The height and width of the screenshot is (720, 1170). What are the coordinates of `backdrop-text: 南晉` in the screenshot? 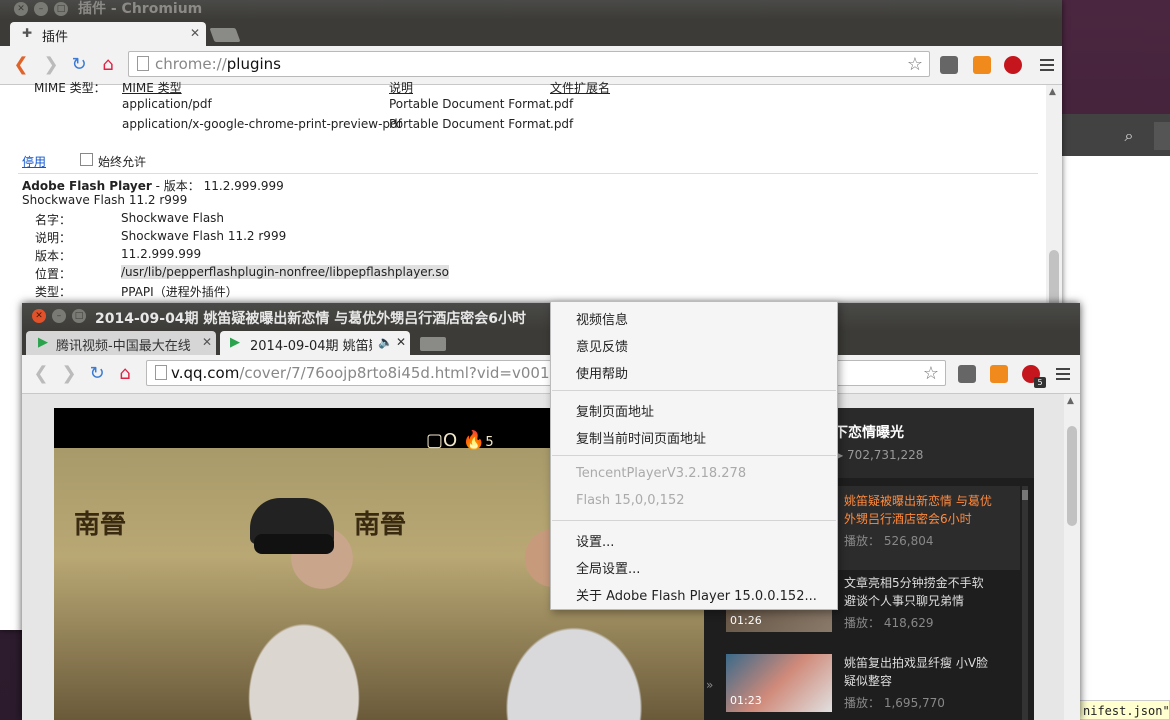 It's located at (380, 525).